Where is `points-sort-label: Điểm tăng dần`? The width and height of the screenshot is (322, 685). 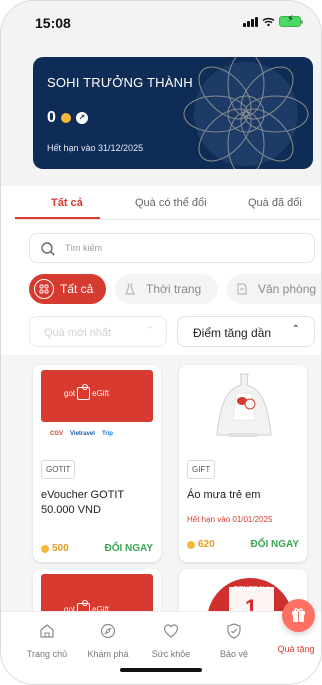 points-sort-label: Điểm tăng dần is located at coordinates (232, 333).